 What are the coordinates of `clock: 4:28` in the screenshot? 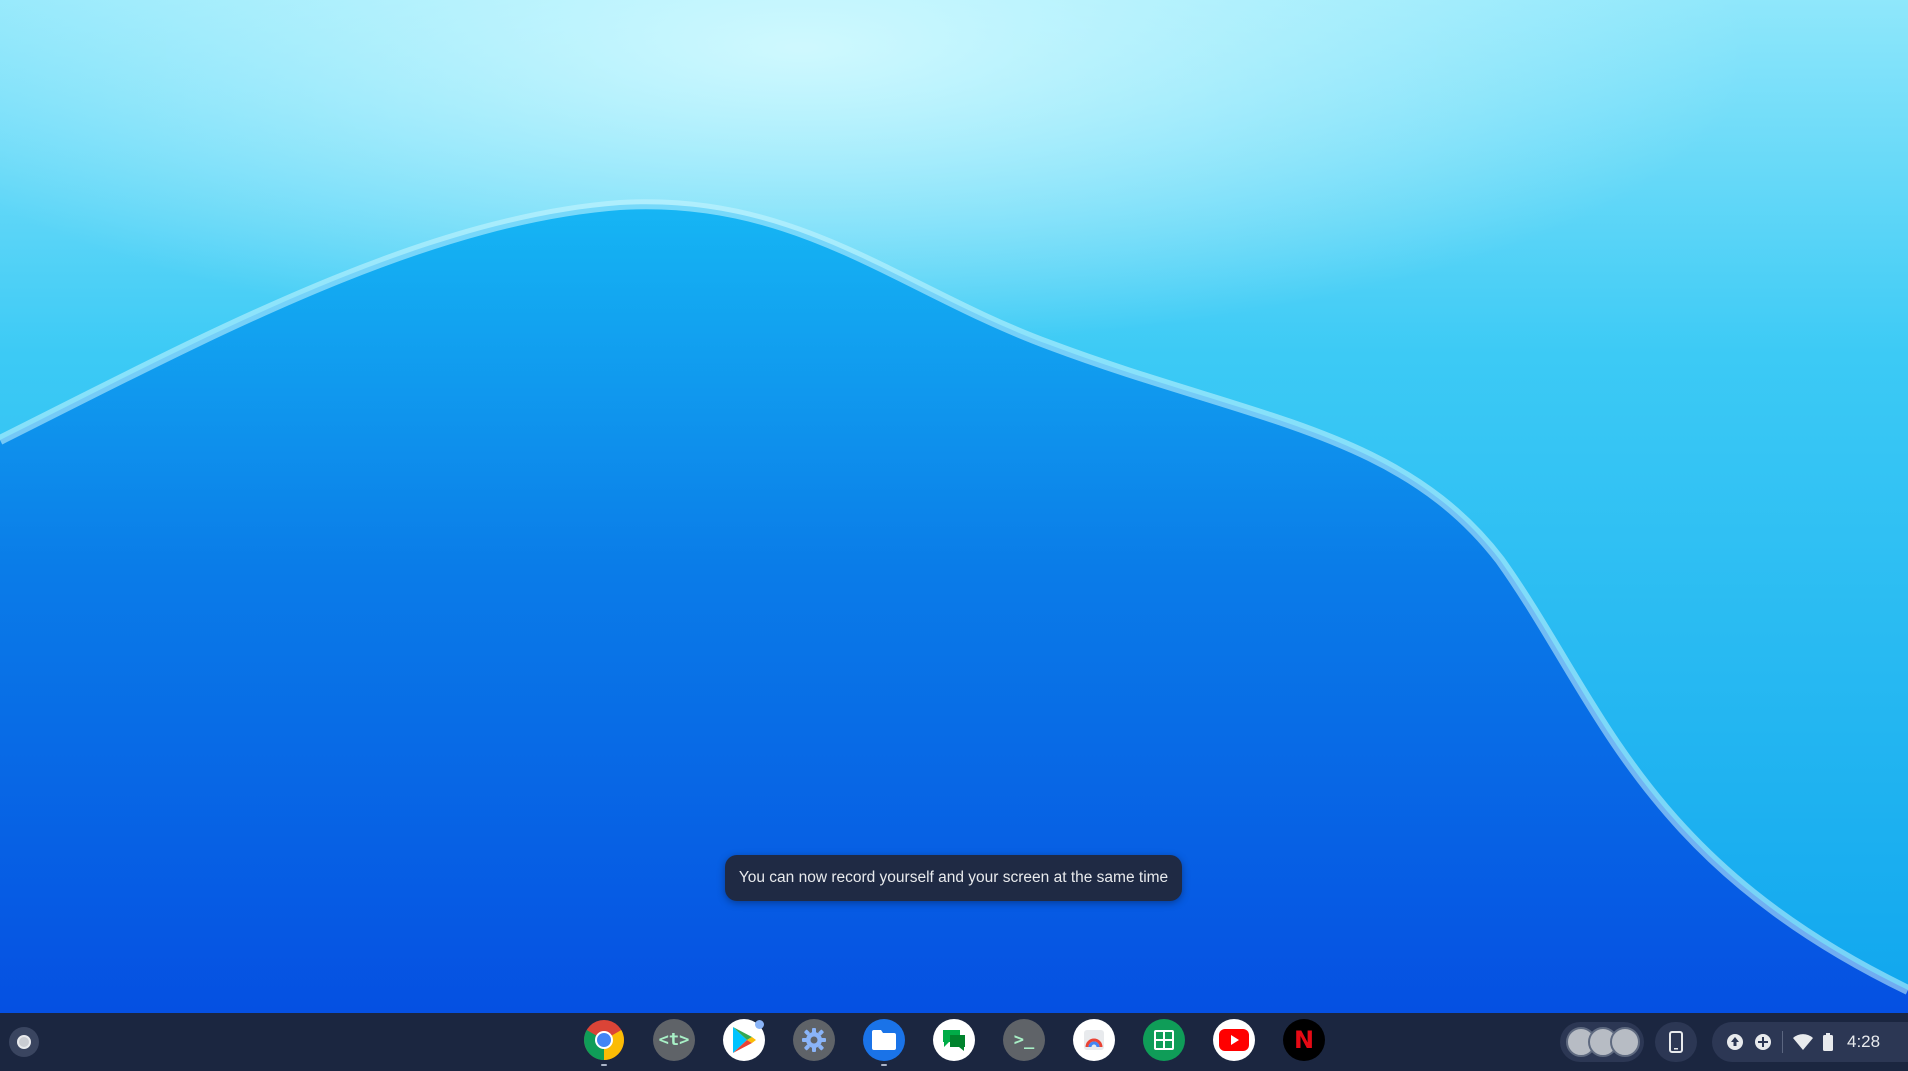 It's located at (1864, 1041).